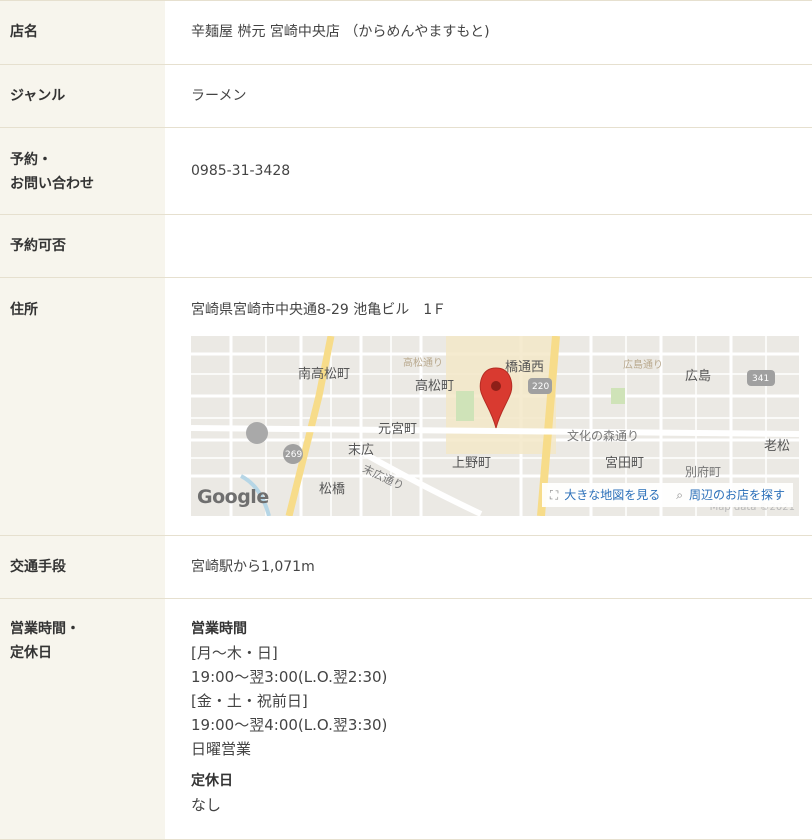 The width and height of the screenshot is (812, 840). What do you see at coordinates (45, 629) in the screenshot?
I see `label-hours-line1: 営業時間・` at bounding box center [45, 629].